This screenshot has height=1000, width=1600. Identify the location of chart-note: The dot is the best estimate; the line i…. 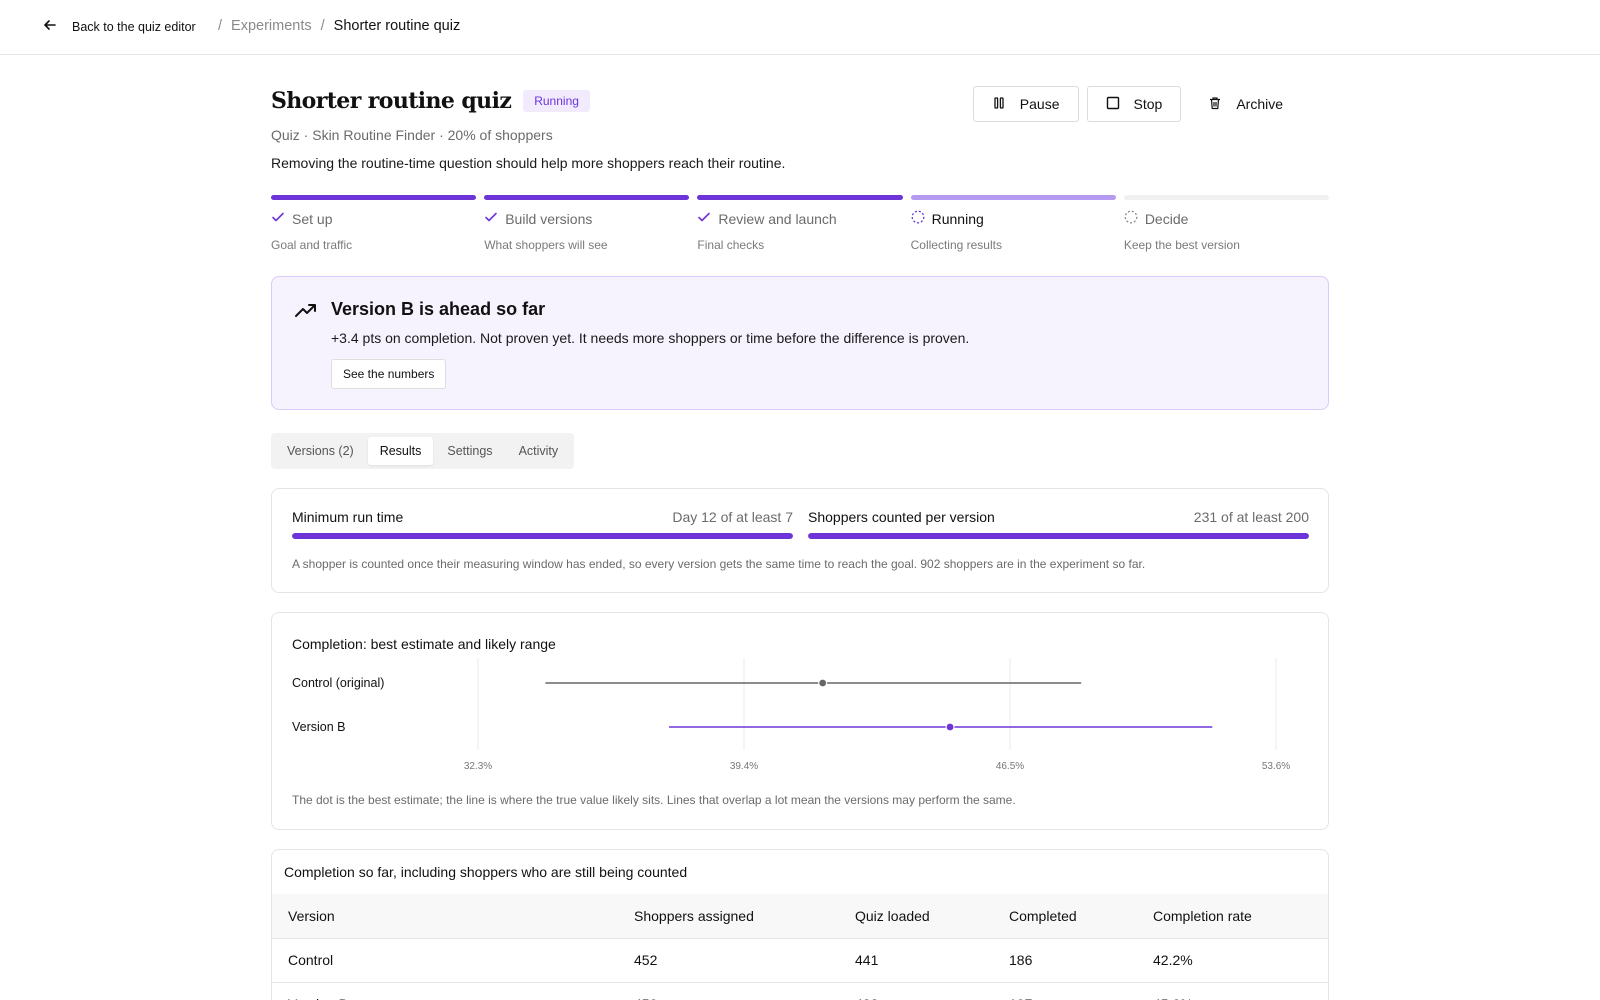
(654, 800).